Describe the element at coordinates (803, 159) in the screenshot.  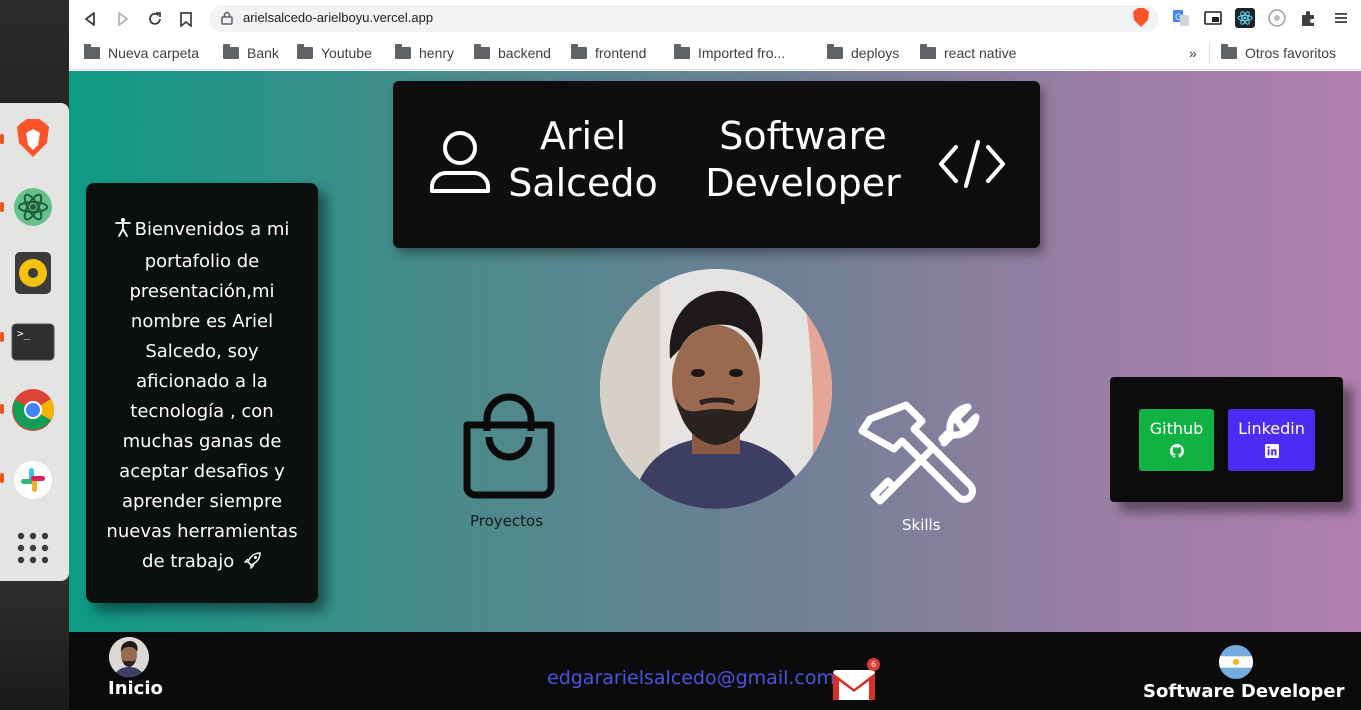
I see `header-role: Software Developer` at that location.